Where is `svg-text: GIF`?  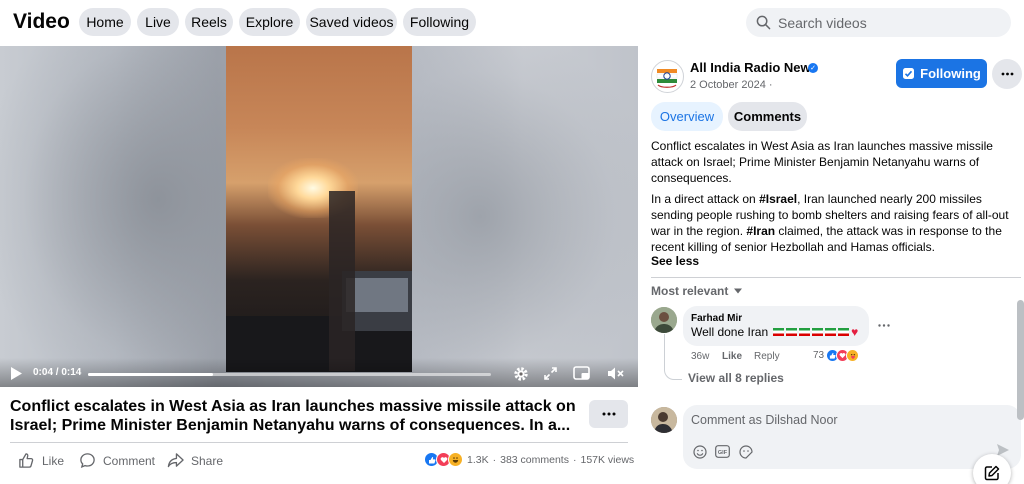
svg-text: GIF is located at coordinates (723, 453).